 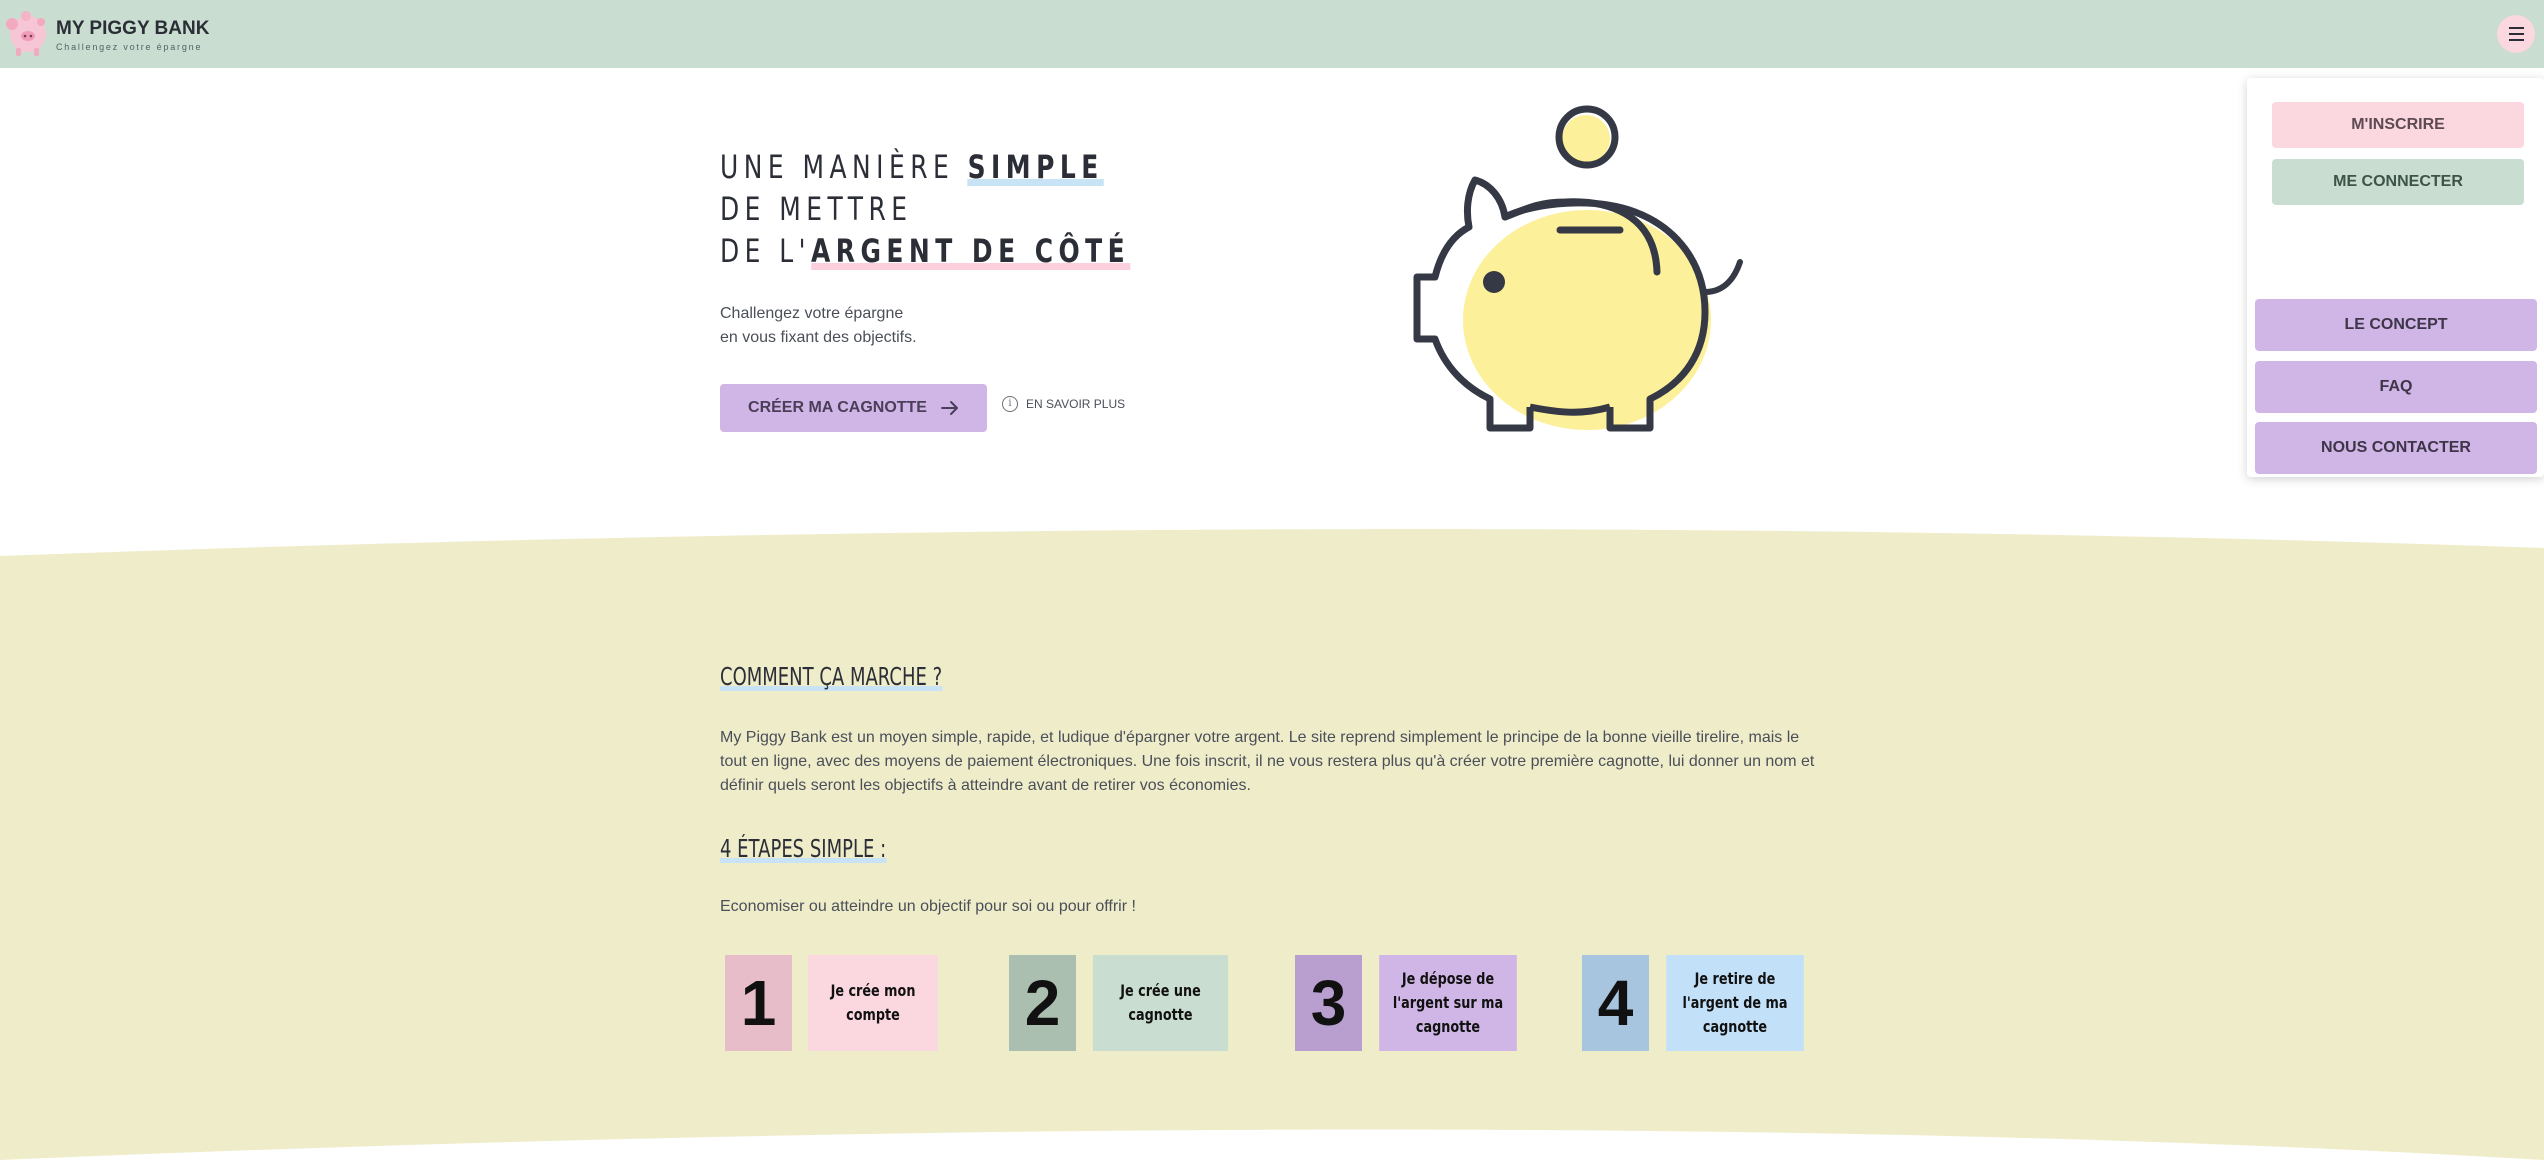 I want to click on hero-title-line1: UNE MANIÈRE, so click(x=844, y=167).